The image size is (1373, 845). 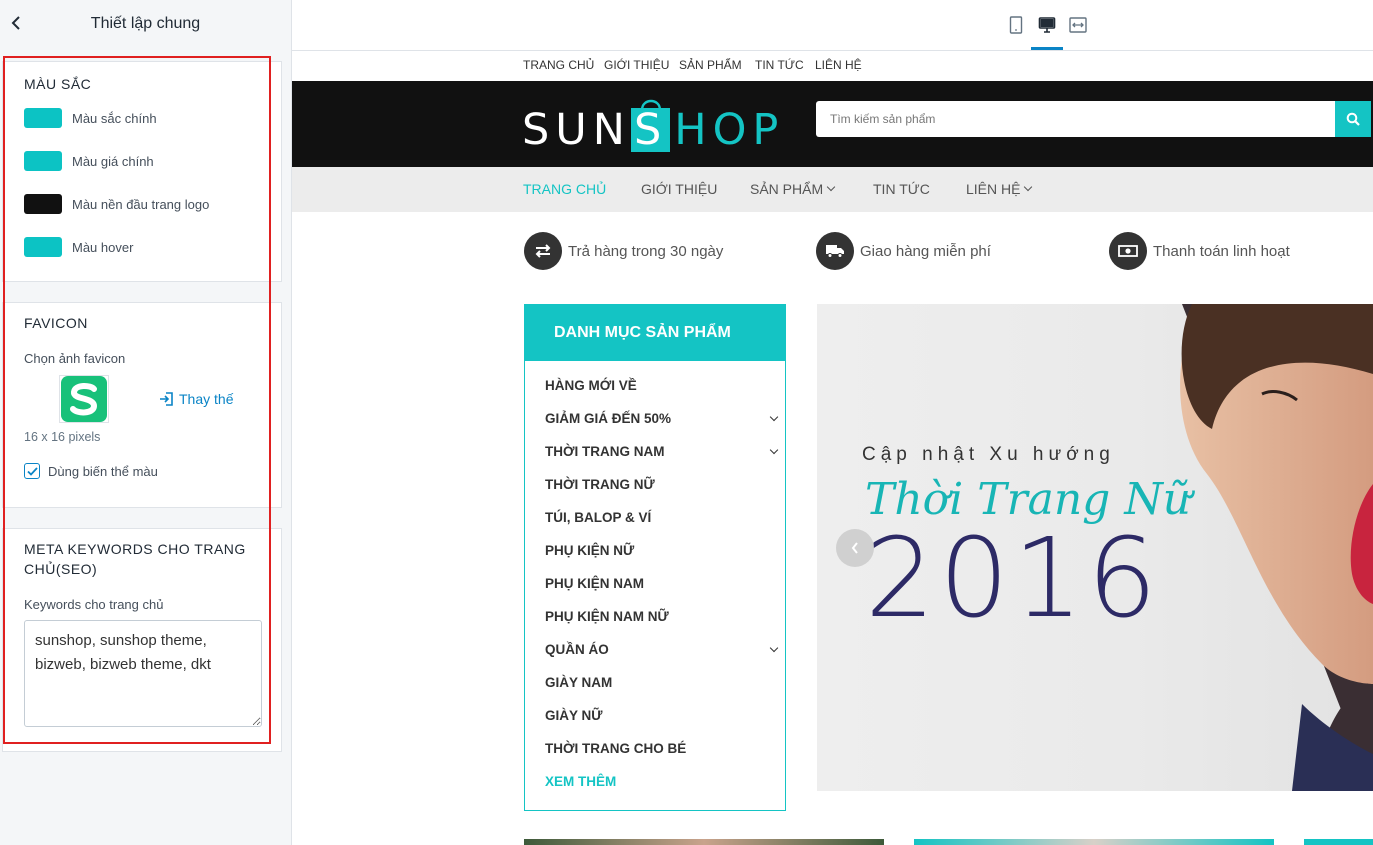 I want to click on feature-payment: Thanh toán linh hoạt, so click(x=1199, y=251).